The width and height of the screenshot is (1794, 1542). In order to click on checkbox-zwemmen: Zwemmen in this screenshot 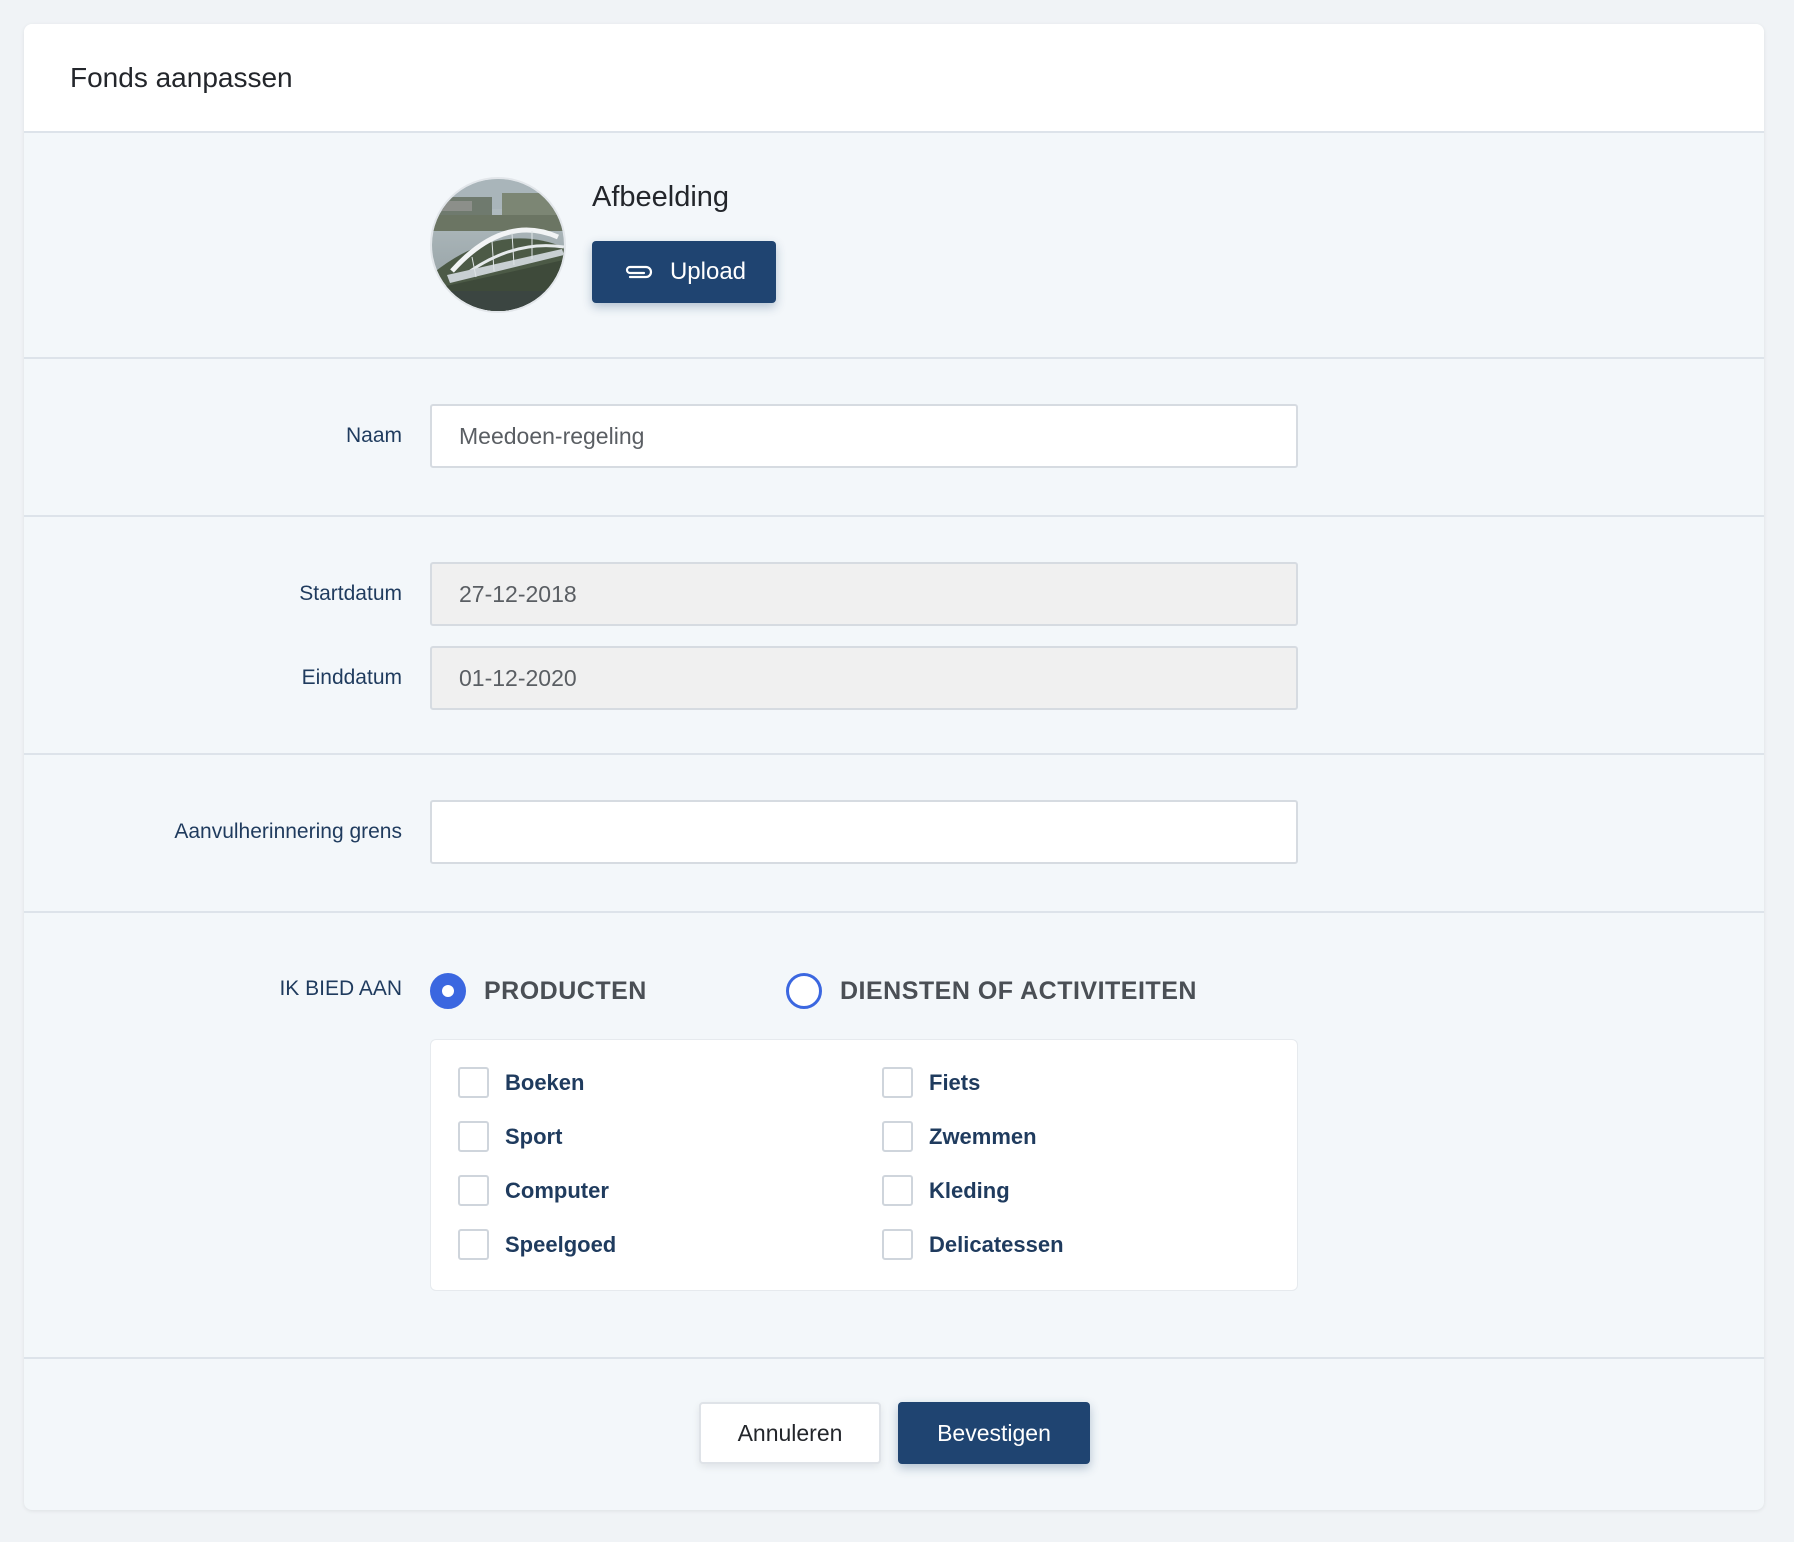, I will do `click(959, 1136)`.